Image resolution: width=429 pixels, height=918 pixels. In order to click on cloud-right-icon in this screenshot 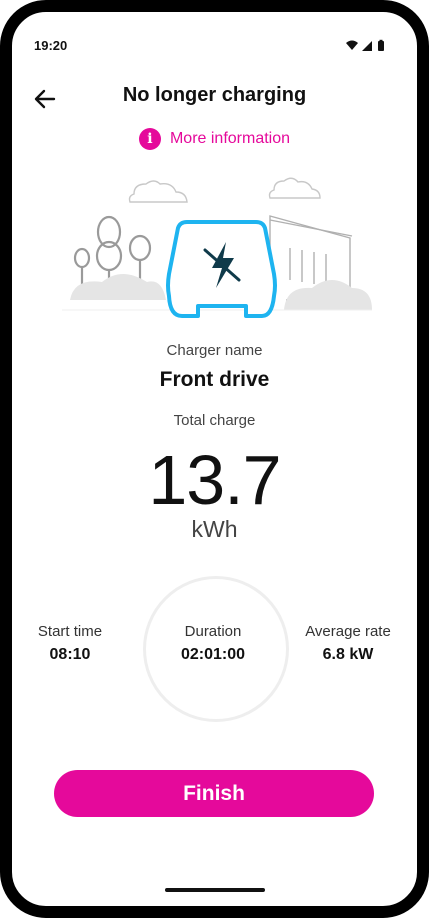, I will do `click(294, 188)`.